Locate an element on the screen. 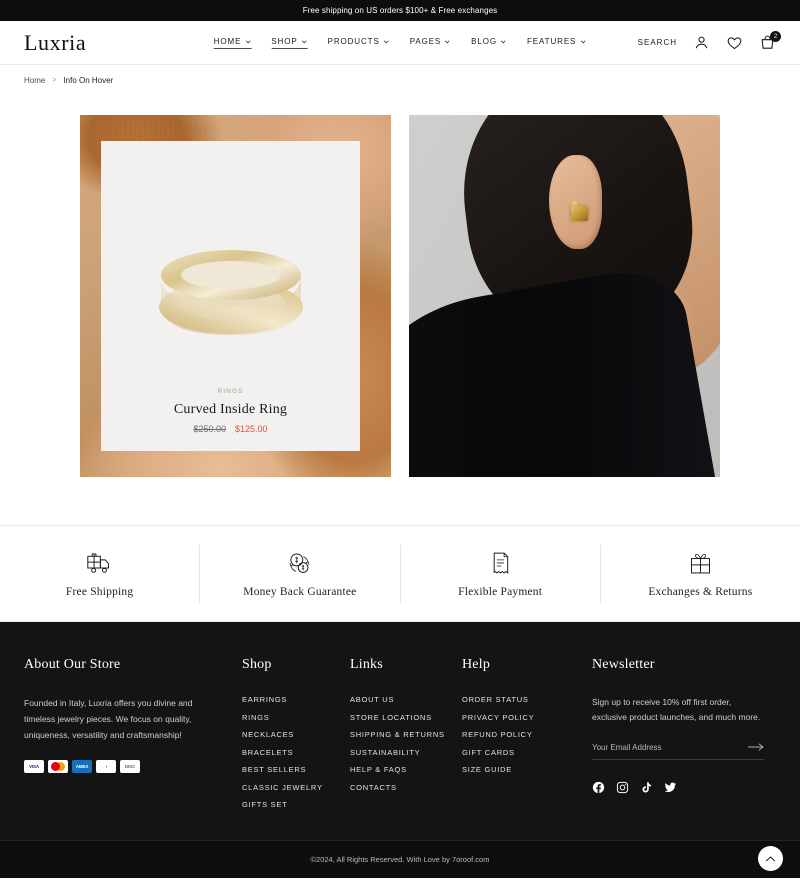  feature-money-back: Money Back Guarantee is located at coordinates (300, 573).